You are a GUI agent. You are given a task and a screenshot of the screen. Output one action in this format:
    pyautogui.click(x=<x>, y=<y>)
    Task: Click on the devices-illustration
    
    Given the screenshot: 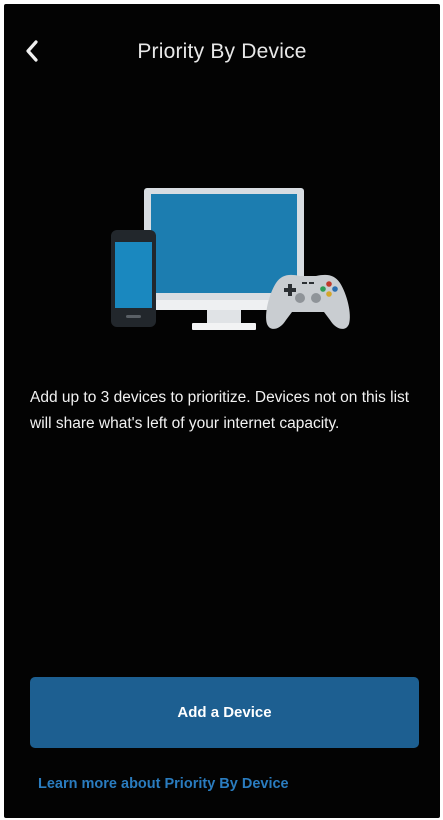 What is the action you would take?
    pyautogui.click(x=229, y=264)
    